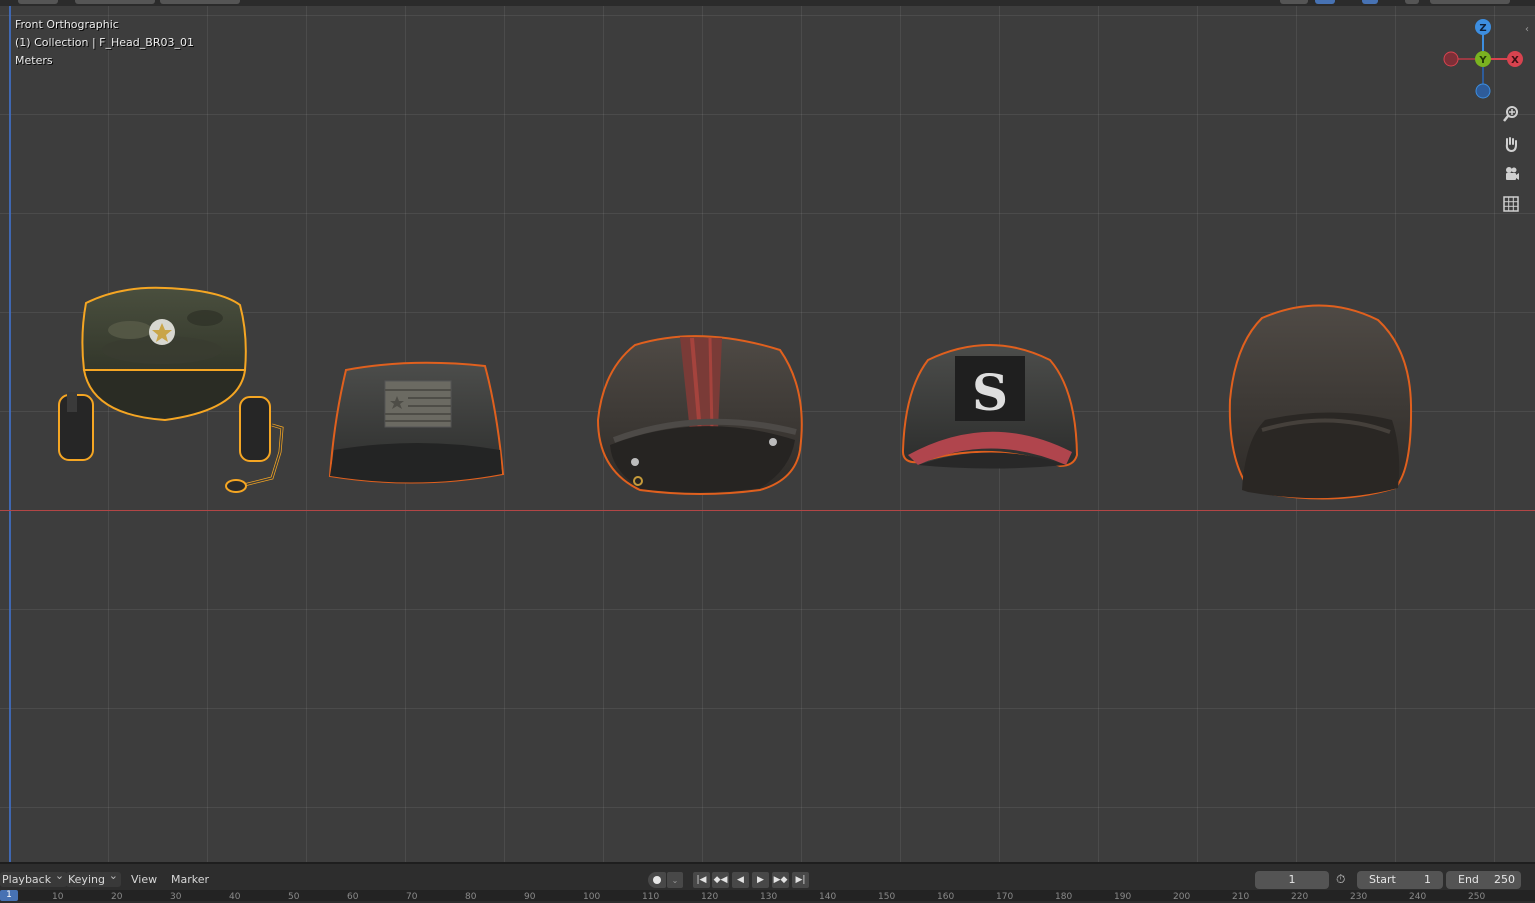  I want to click on flag-patrol-cap, so click(416, 422).